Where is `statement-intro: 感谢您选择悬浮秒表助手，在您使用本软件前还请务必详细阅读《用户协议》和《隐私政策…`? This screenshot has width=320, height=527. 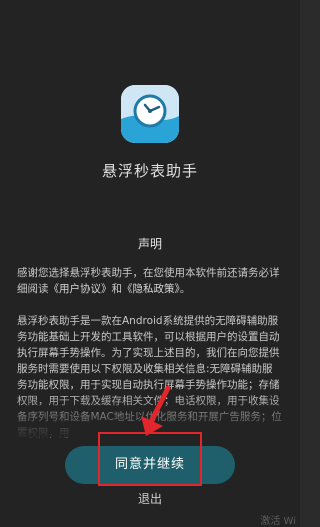 statement-intro: 感谢您选择悬浮秒表助手，在您使用本软件前还请务必详细阅读《用户协议》和《隐私政策… is located at coordinates (150, 281).